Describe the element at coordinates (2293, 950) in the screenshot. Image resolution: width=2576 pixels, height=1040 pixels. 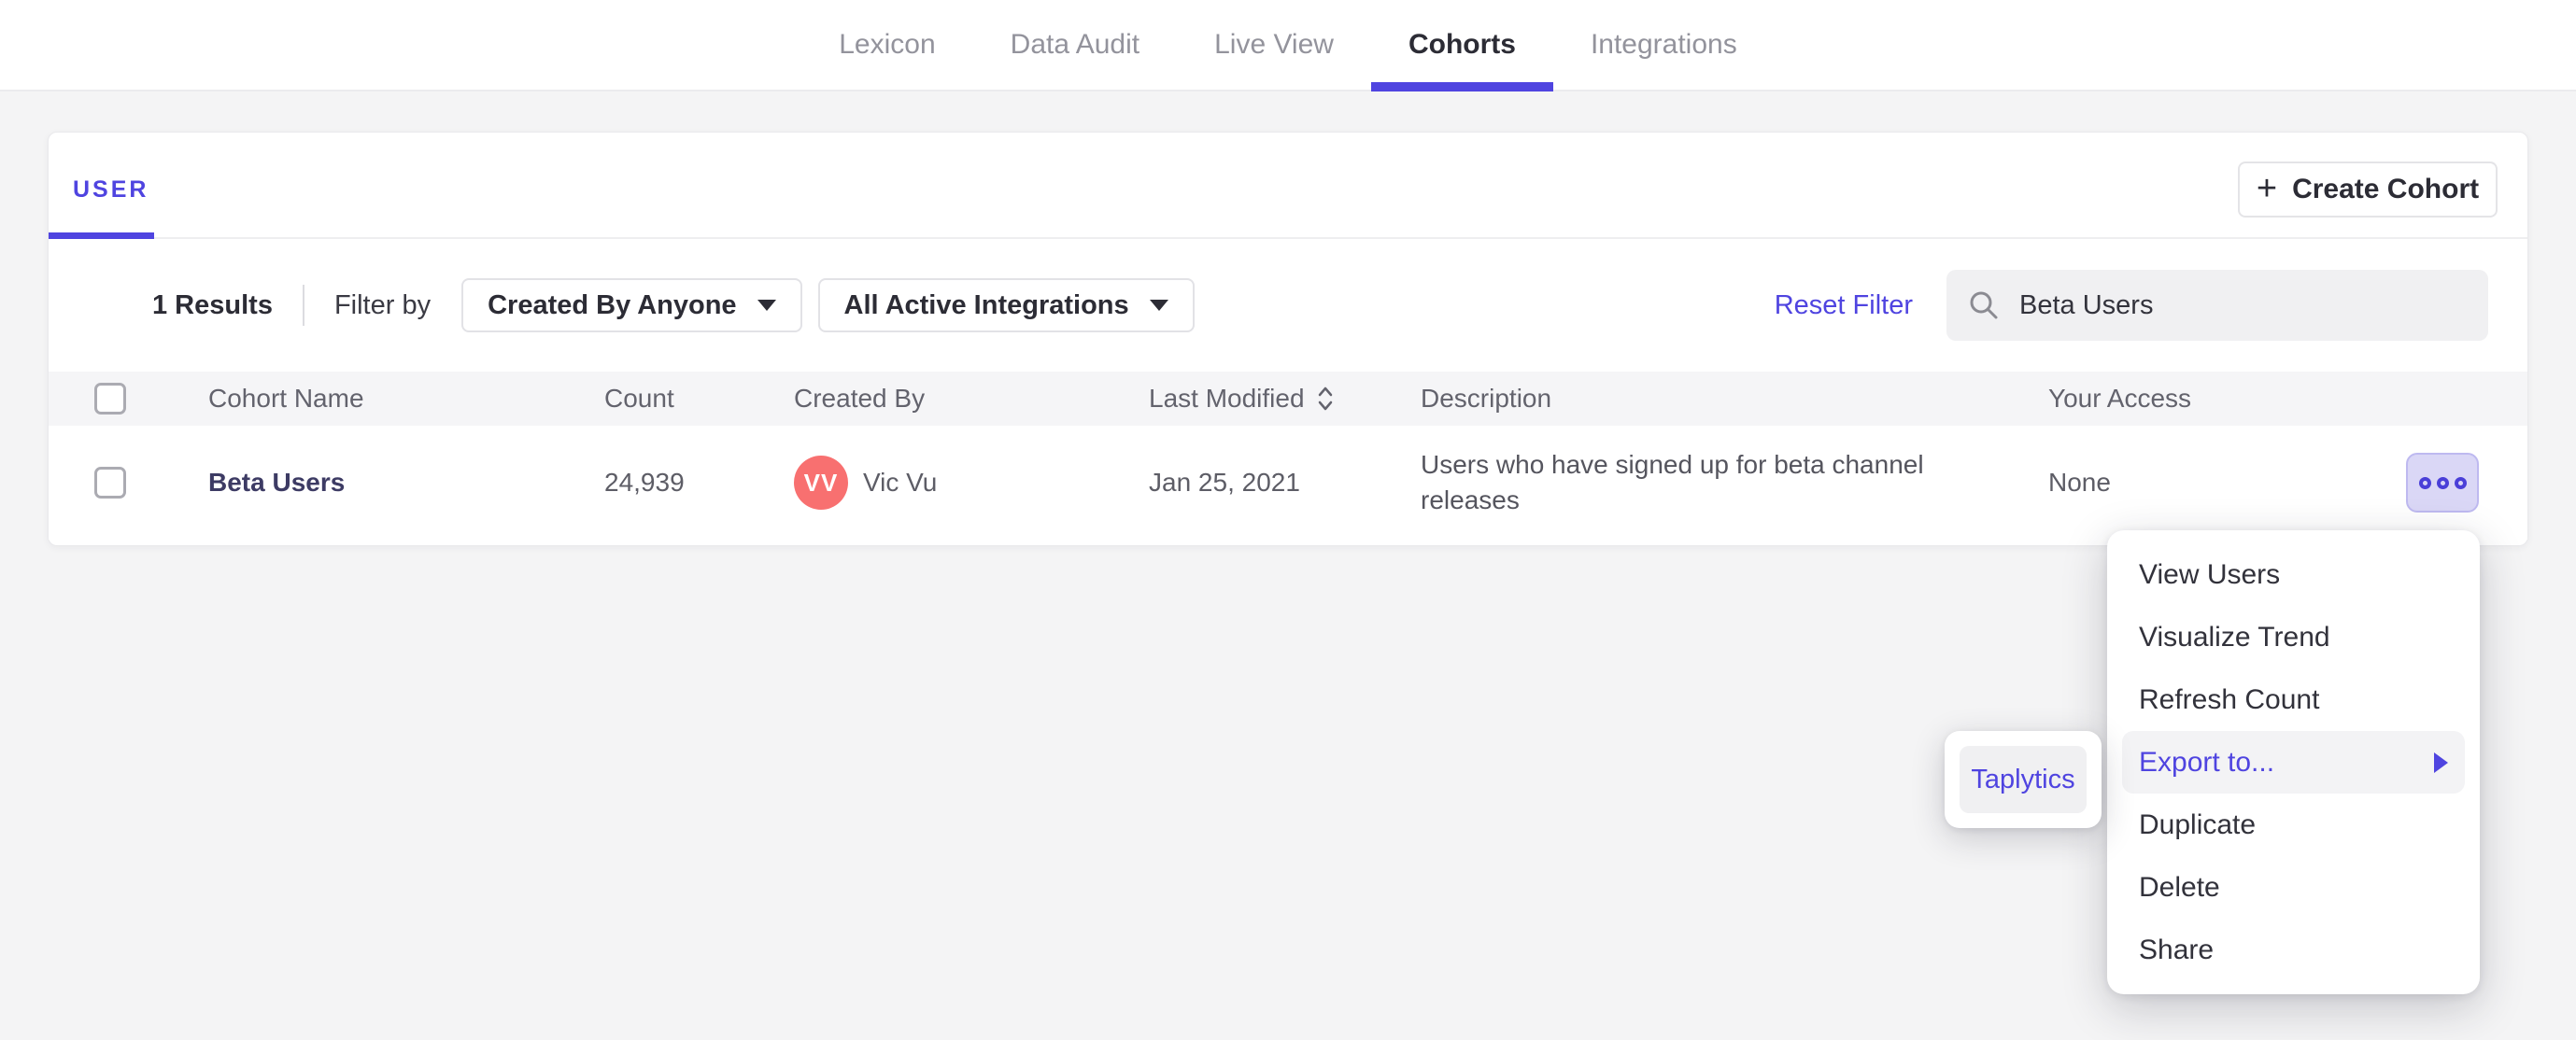
I see `menu-item-share: Share` at that location.